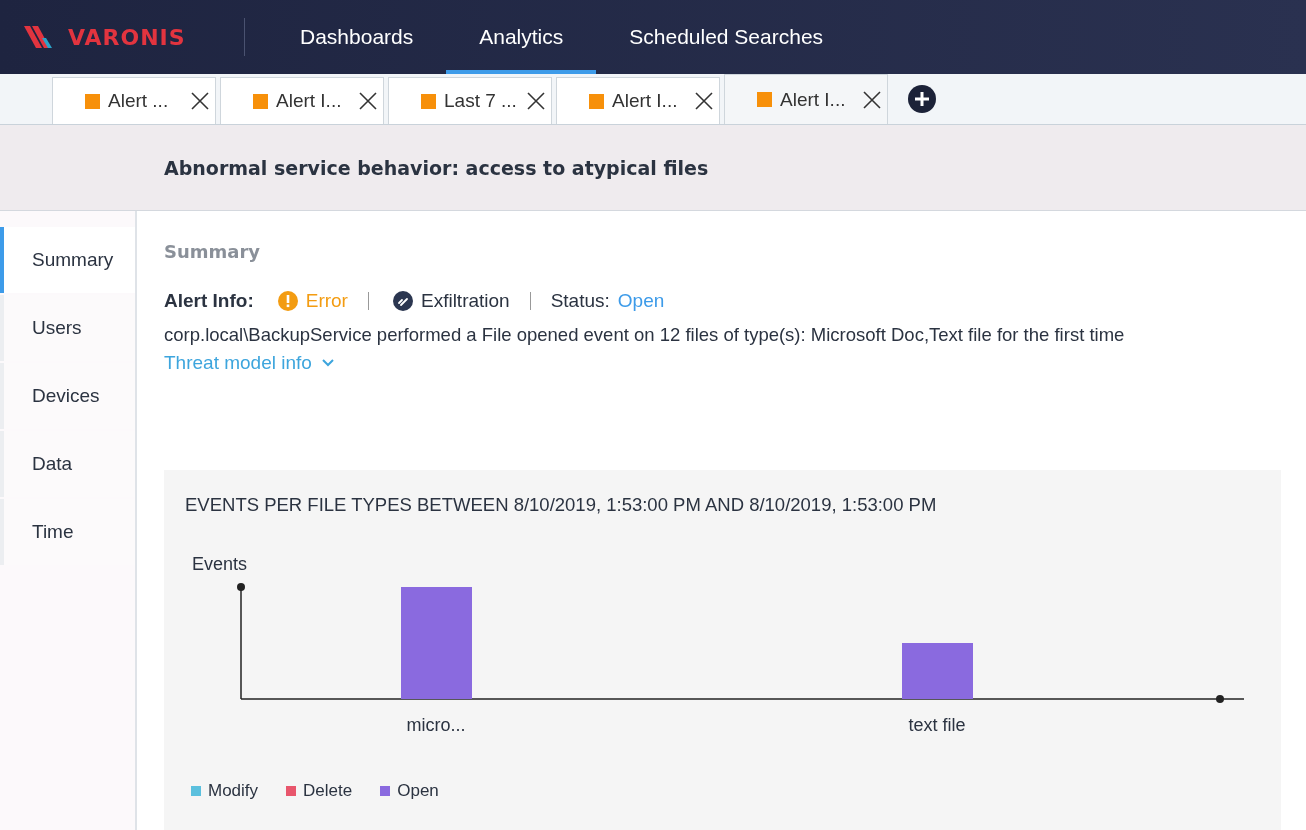  I want to click on link-icon, so click(402, 301).